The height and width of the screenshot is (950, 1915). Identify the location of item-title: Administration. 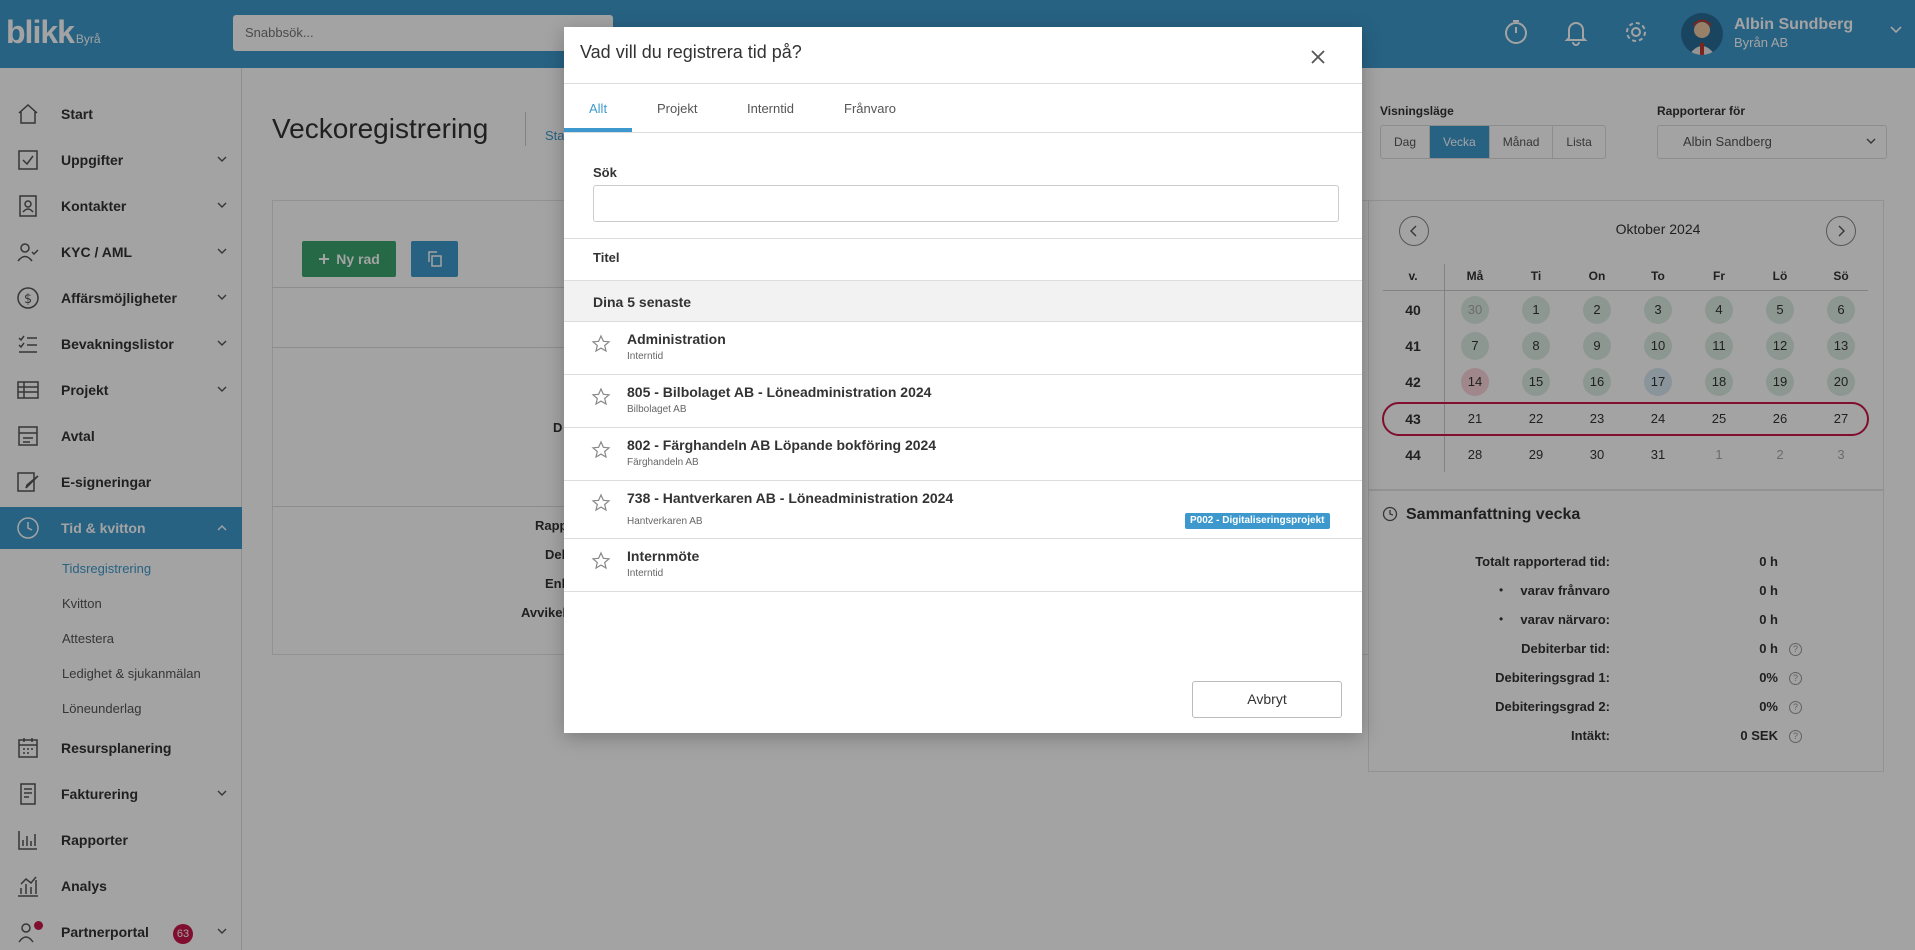
(676, 339).